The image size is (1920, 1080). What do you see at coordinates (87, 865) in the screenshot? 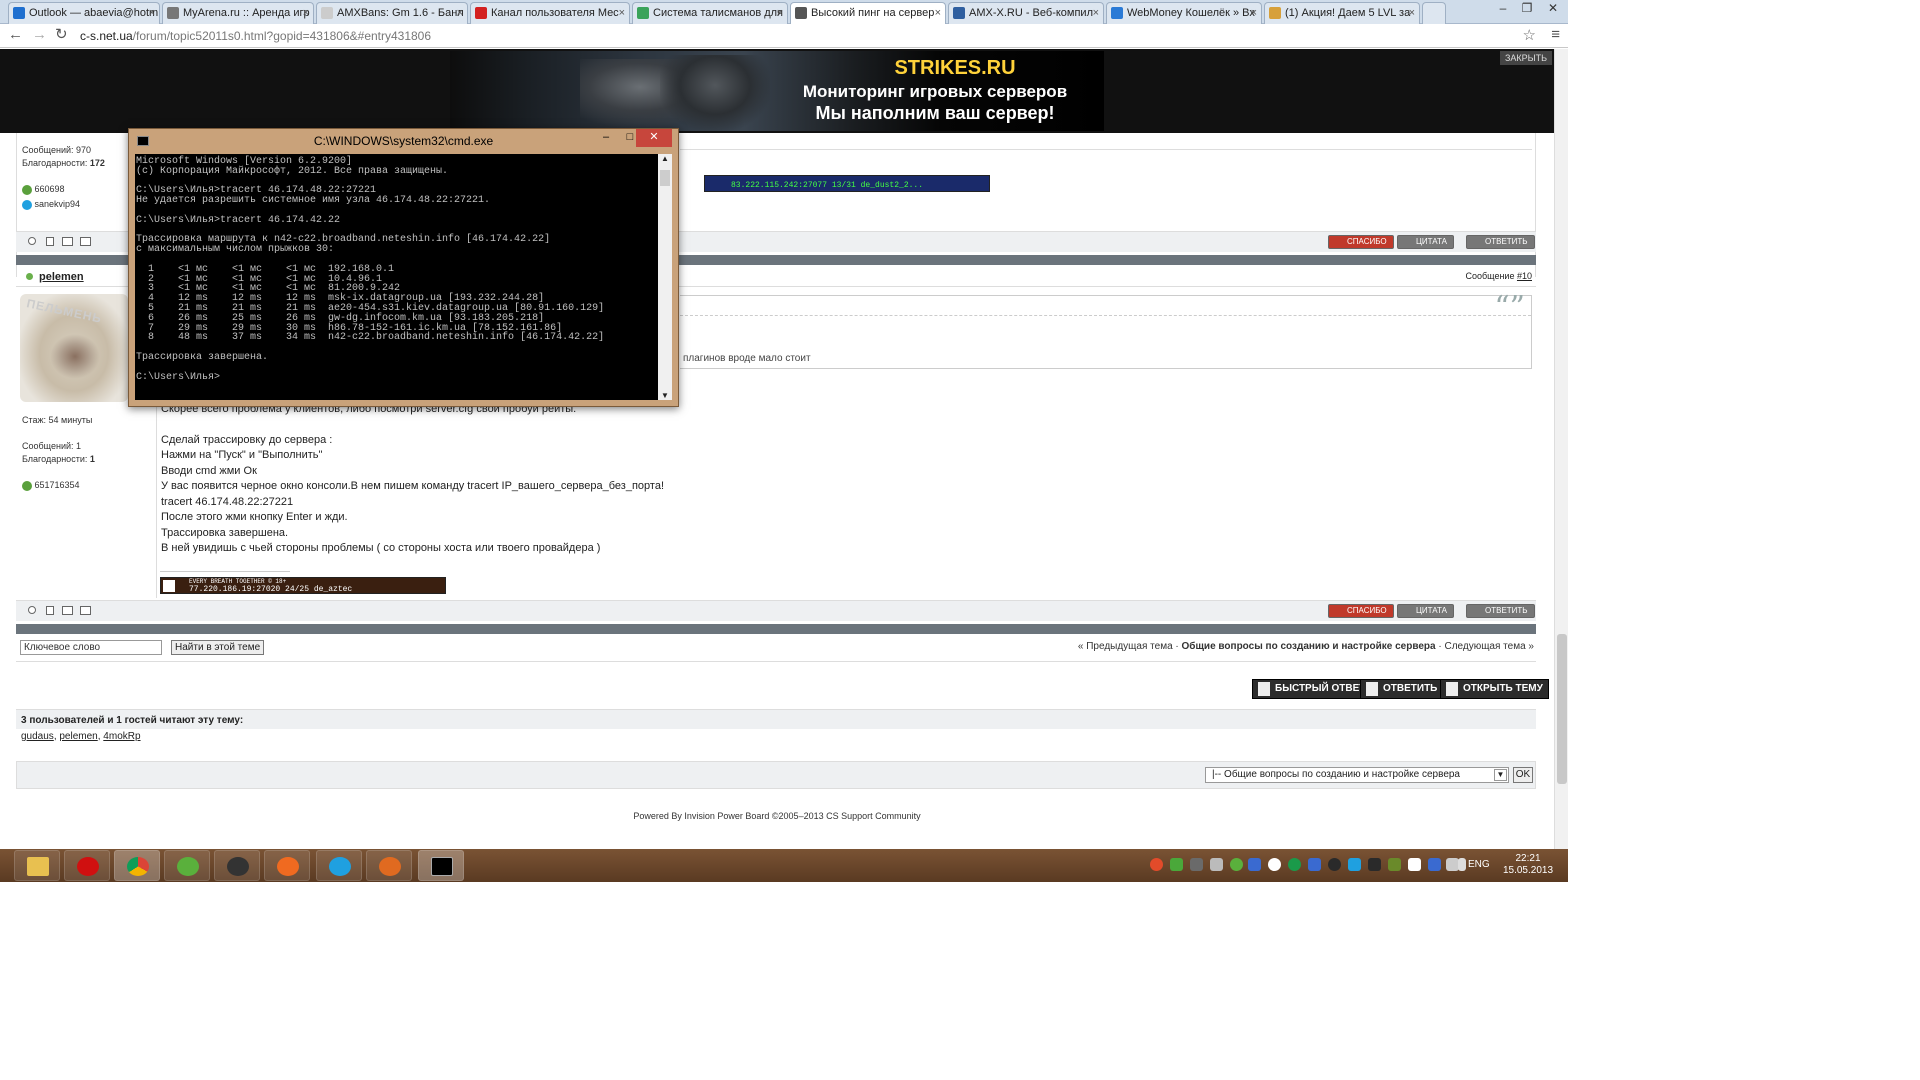
I see `opera-taskbar-button` at bounding box center [87, 865].